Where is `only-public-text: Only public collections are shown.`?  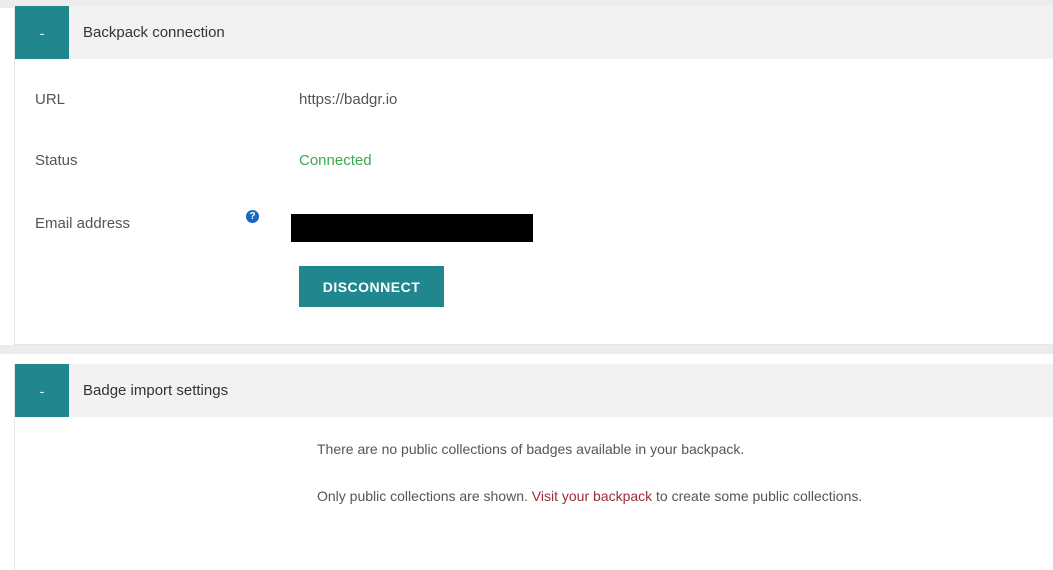 only-public-text: Only public collections are shown. is located at coordinates (422, 496).